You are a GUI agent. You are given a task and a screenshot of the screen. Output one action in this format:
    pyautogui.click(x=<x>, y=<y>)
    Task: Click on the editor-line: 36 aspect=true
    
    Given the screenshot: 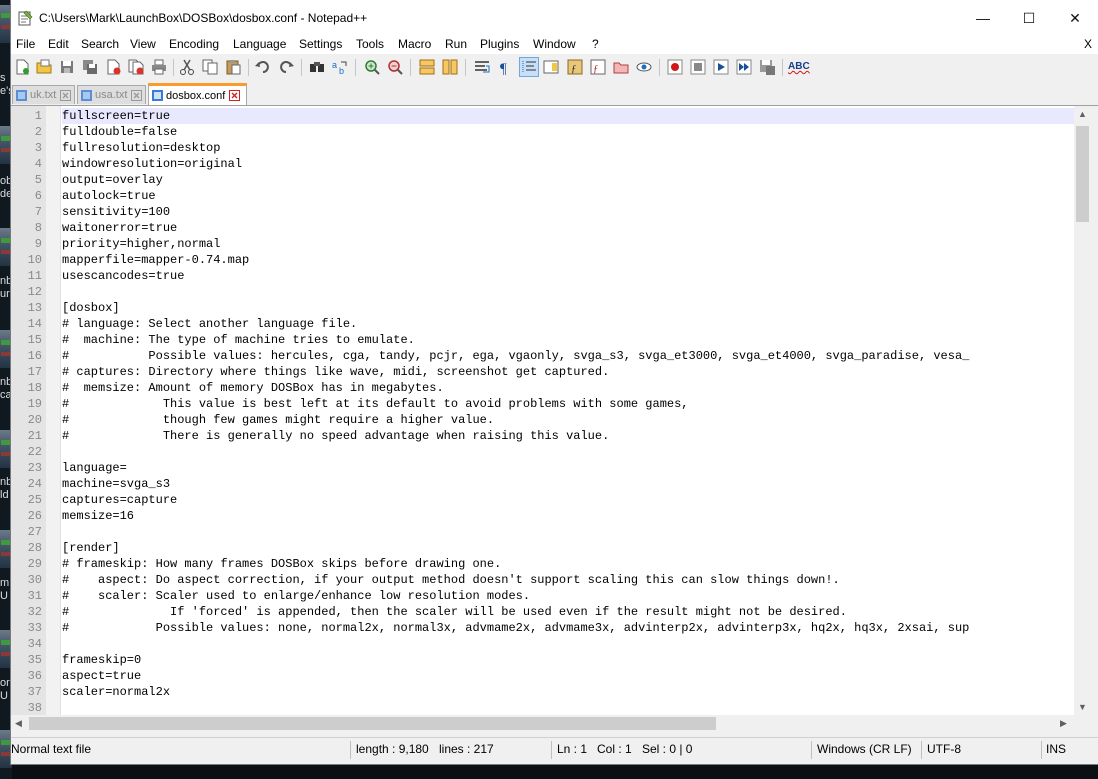 What is the action you would take?
    pyautogui.click(x=542, y=676)
    